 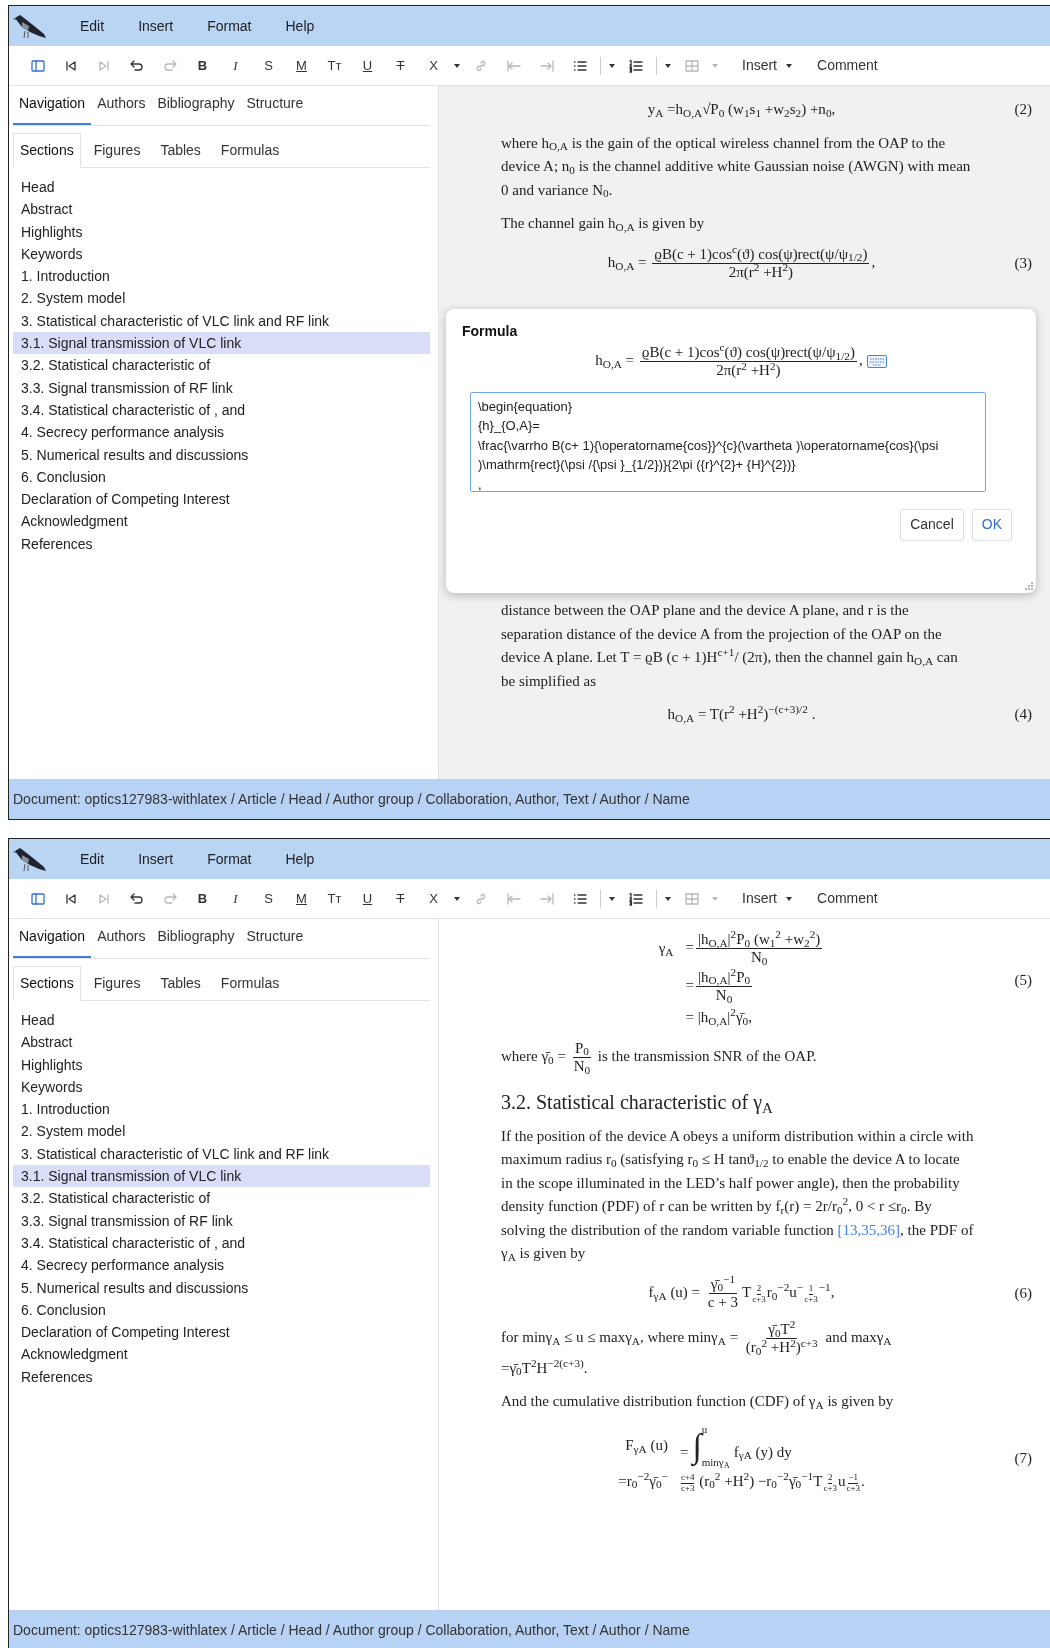 What do you see at coordinates (730, 646) in the screenshot?
I see `paragraph: distance between the OAP plane and the device A plane, and r is the separation distance of the device A from the projection of the OAP on the device A plane. Let T = ϱB (c + 1)H$^{c+1}$/ (2π), then the channel gain h$_{O,A}$ can be simplified as` at bounding box center [730, 646].